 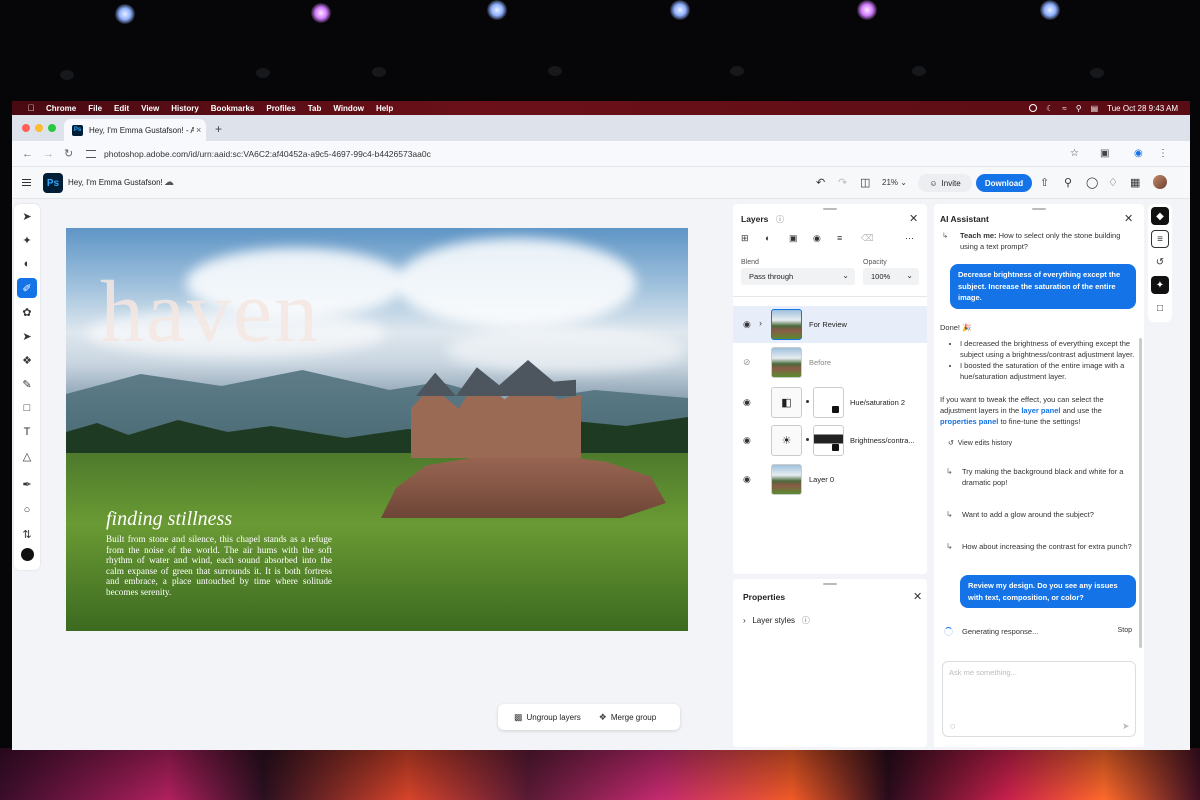 I want to click on expand-group-chevron-icon: ›, so click(x=760, y=323).